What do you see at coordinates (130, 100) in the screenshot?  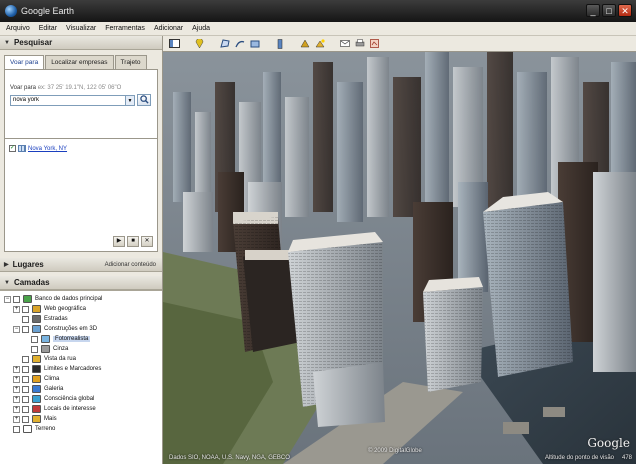 I see `search-history-dropdown: ▼` at bounding box center [130, 100].